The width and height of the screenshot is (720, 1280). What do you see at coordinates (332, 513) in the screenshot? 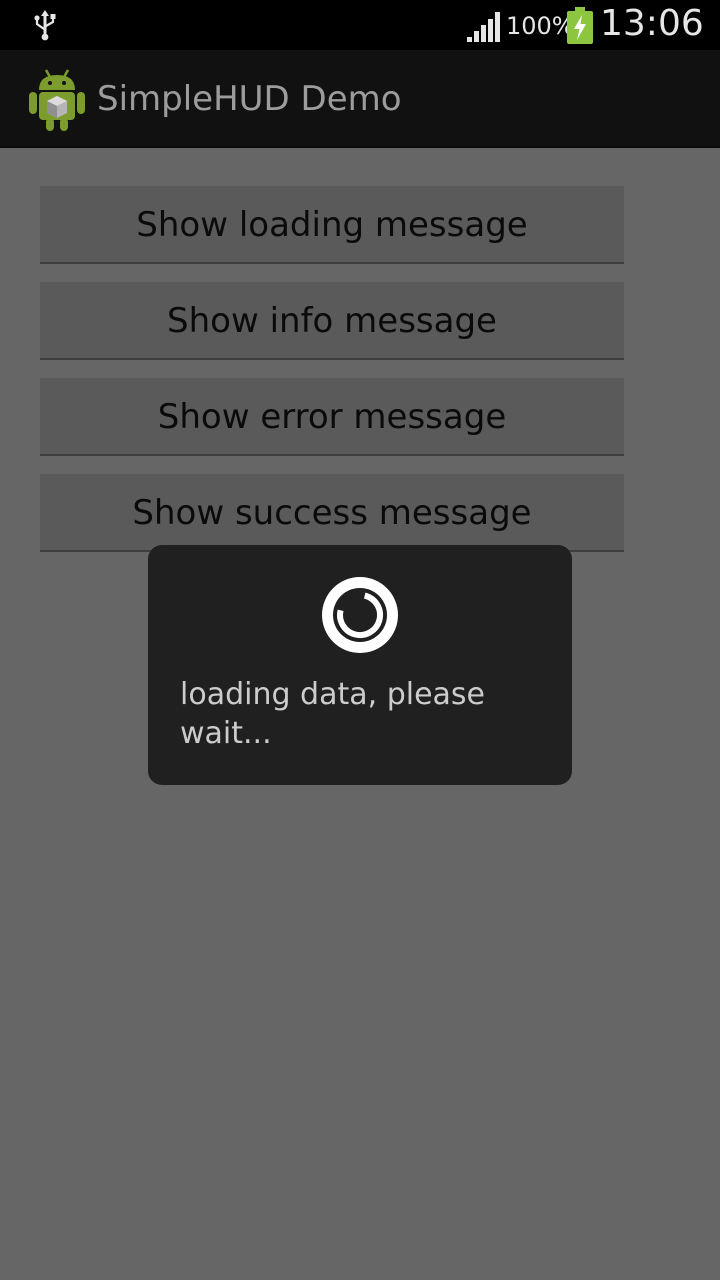
I see `show-success-message-button: Show success message` at bounding box center [332, 513].